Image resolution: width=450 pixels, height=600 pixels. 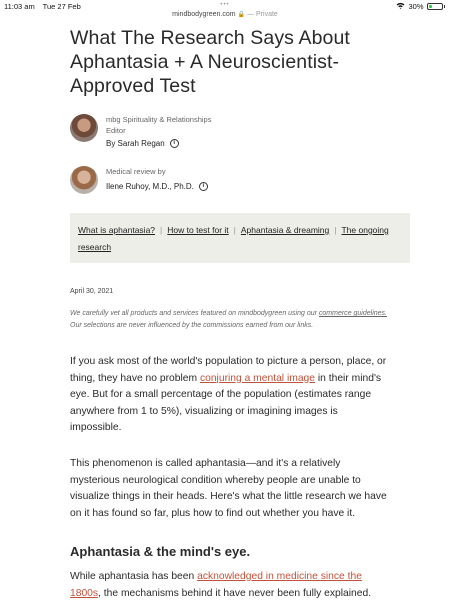 I want to click on mental-image-link: conjuring a mental image, so click(x=257, y=378).